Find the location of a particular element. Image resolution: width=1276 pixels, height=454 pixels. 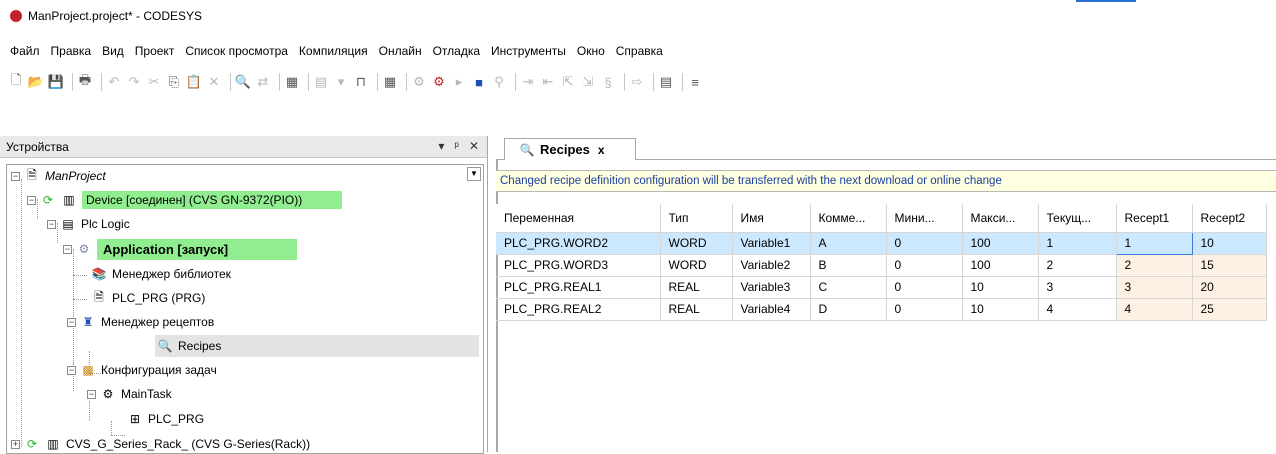

column-header-variable: Переменная is located at coordinates (578, 218).